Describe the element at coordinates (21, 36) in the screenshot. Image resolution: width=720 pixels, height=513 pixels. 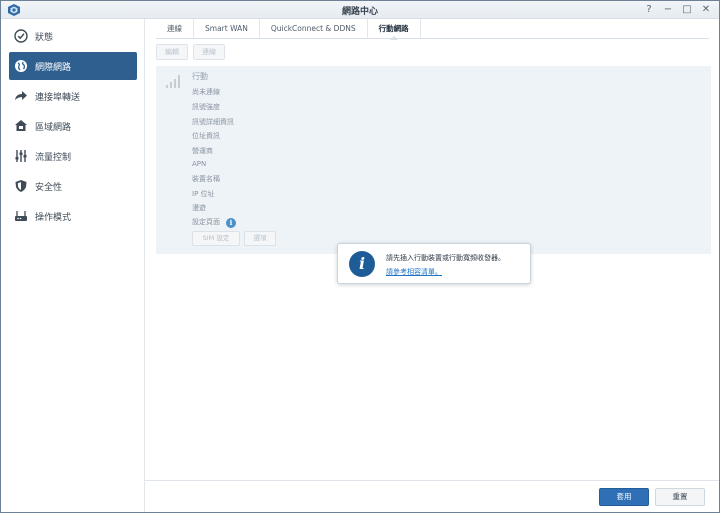
I see `status-icon` at that location.